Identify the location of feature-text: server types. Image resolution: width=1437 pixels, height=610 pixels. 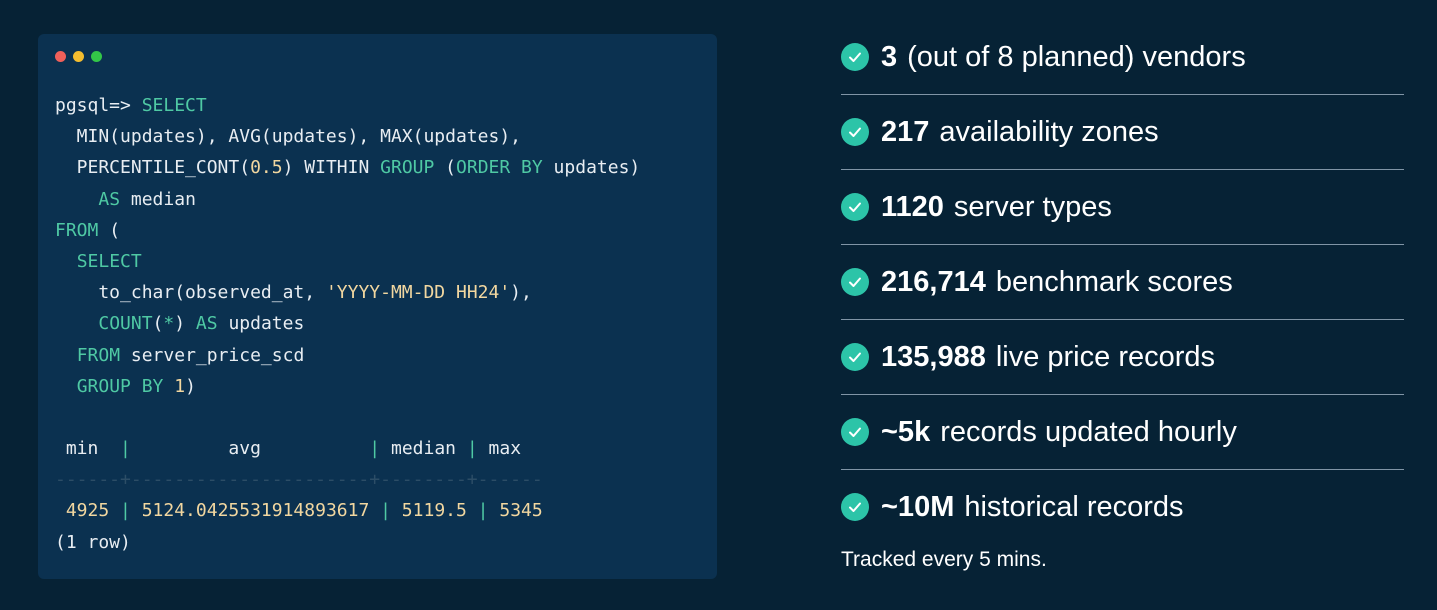
(1032, 206).